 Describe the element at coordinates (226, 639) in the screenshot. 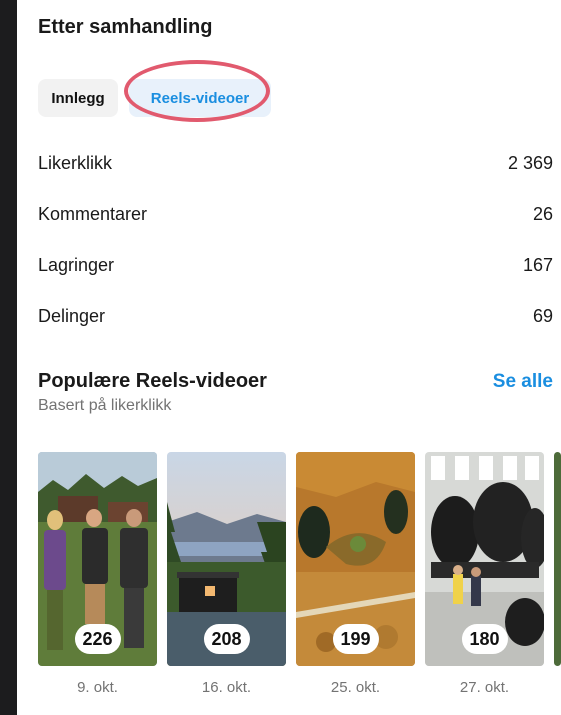

I see `reel-like-count: 208` at that location.